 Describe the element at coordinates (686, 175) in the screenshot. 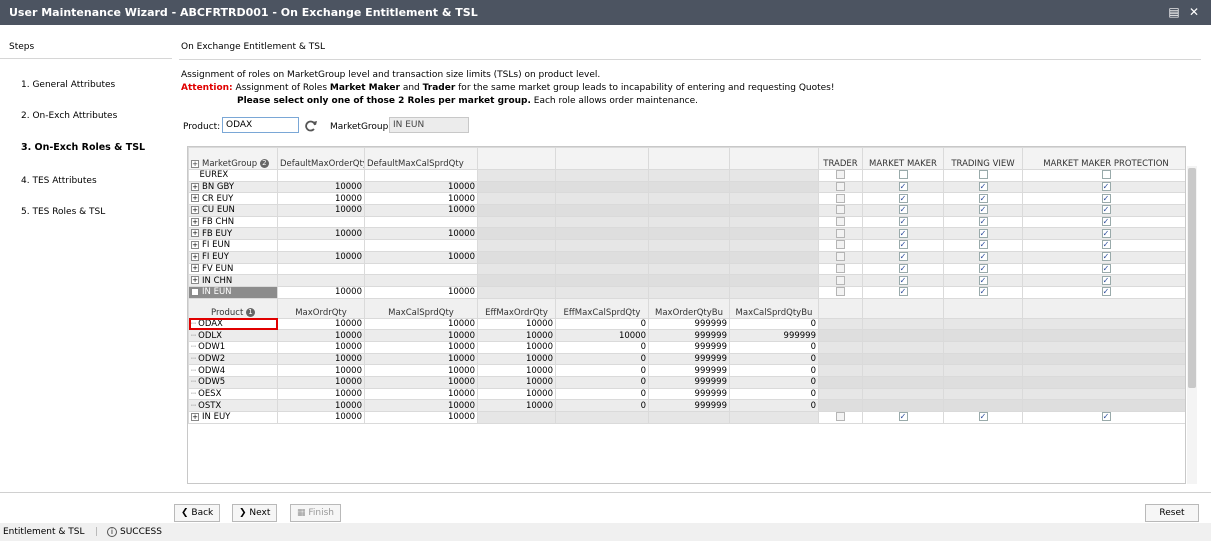

I see `marketgroup-row: EUREX` at that location.